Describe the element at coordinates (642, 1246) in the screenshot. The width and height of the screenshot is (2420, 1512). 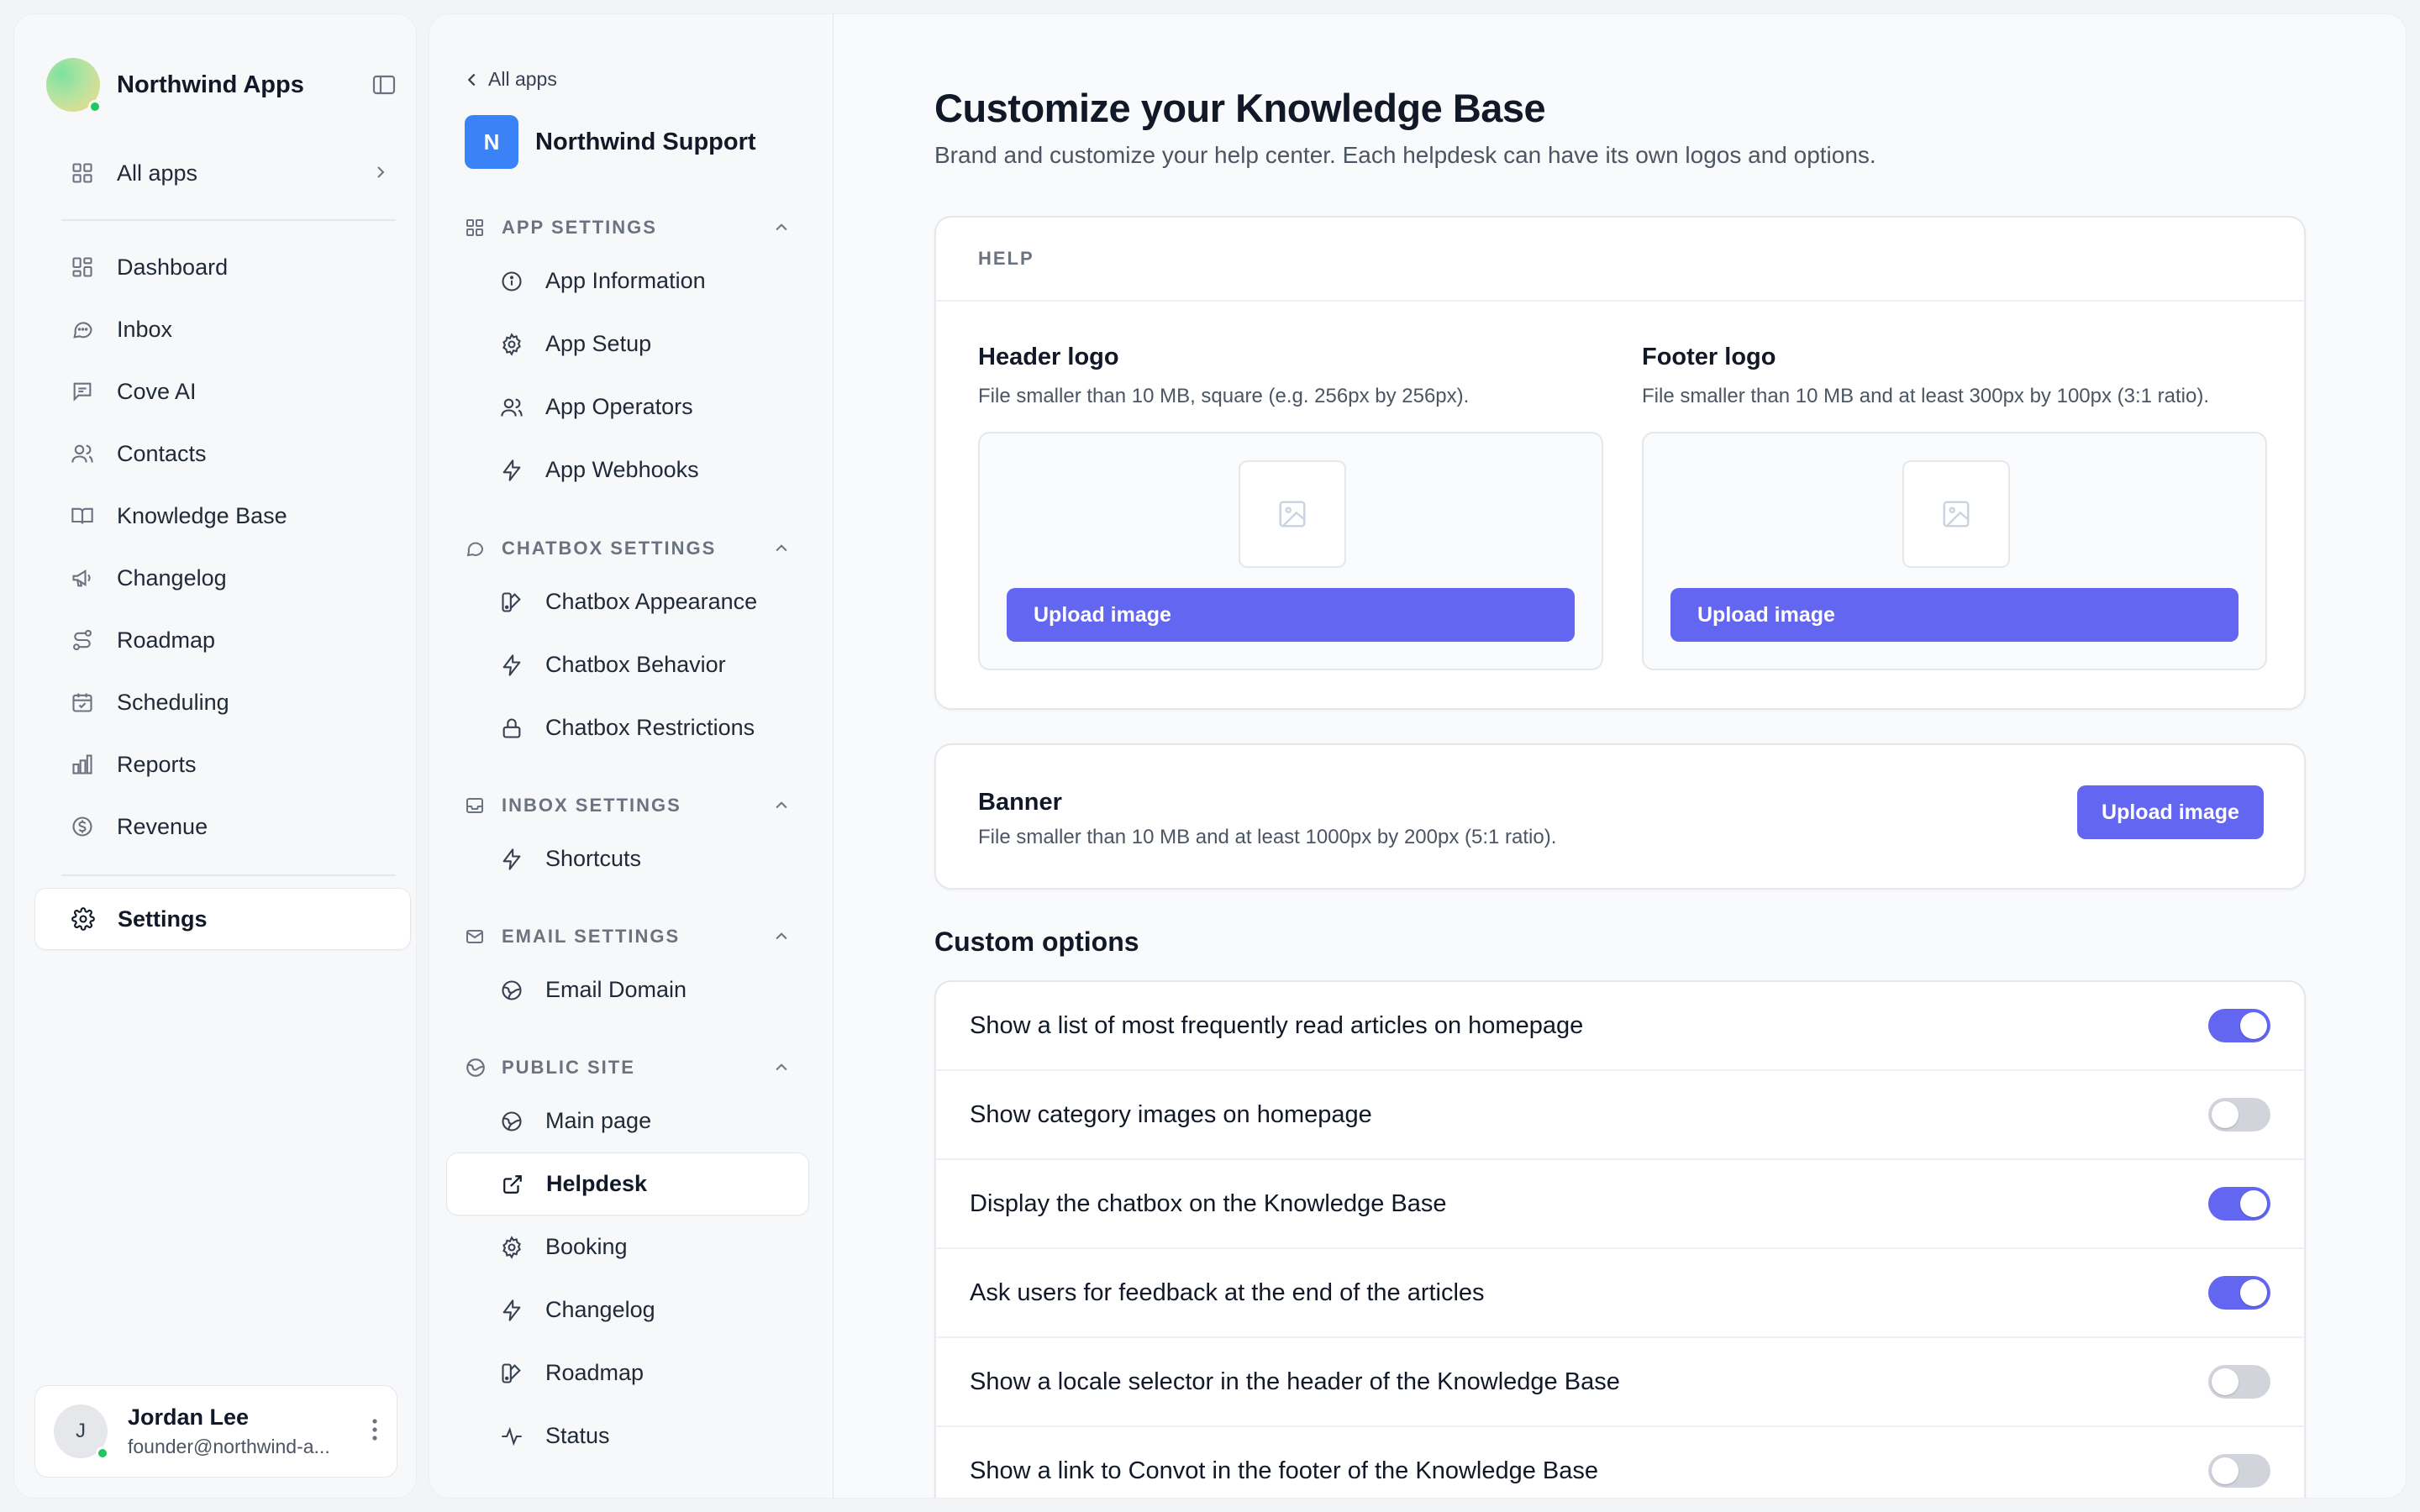
I see `menu-booking: Booking` at that location.